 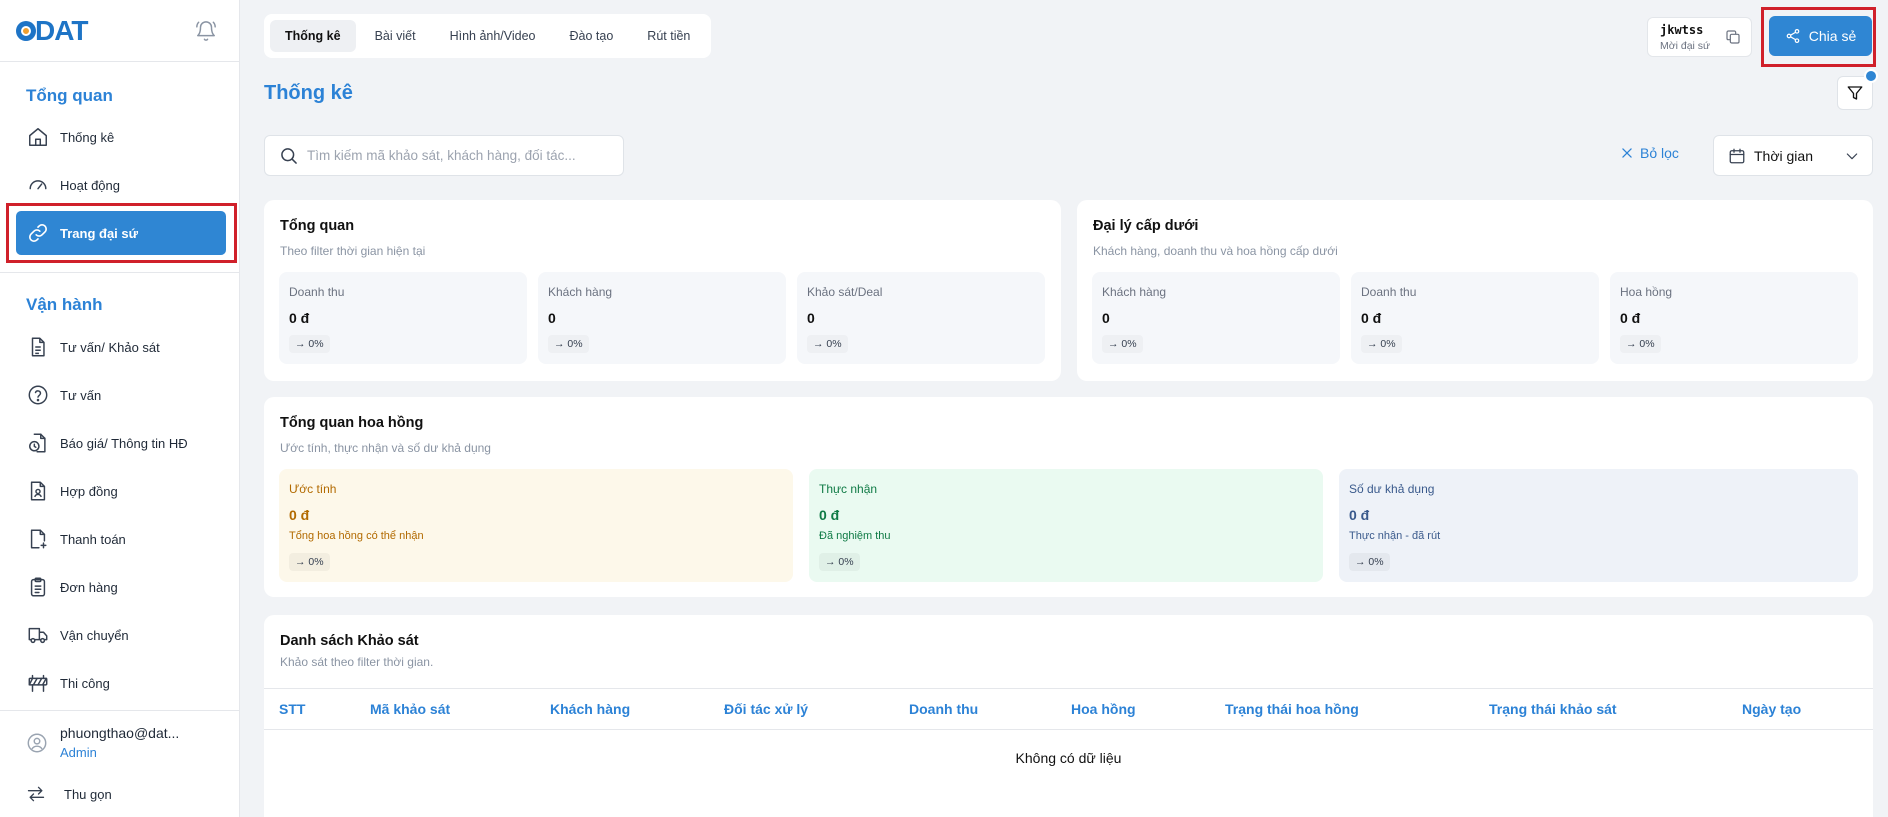 I want to click on swap-arrows-icon, so click(x=36, y=794).